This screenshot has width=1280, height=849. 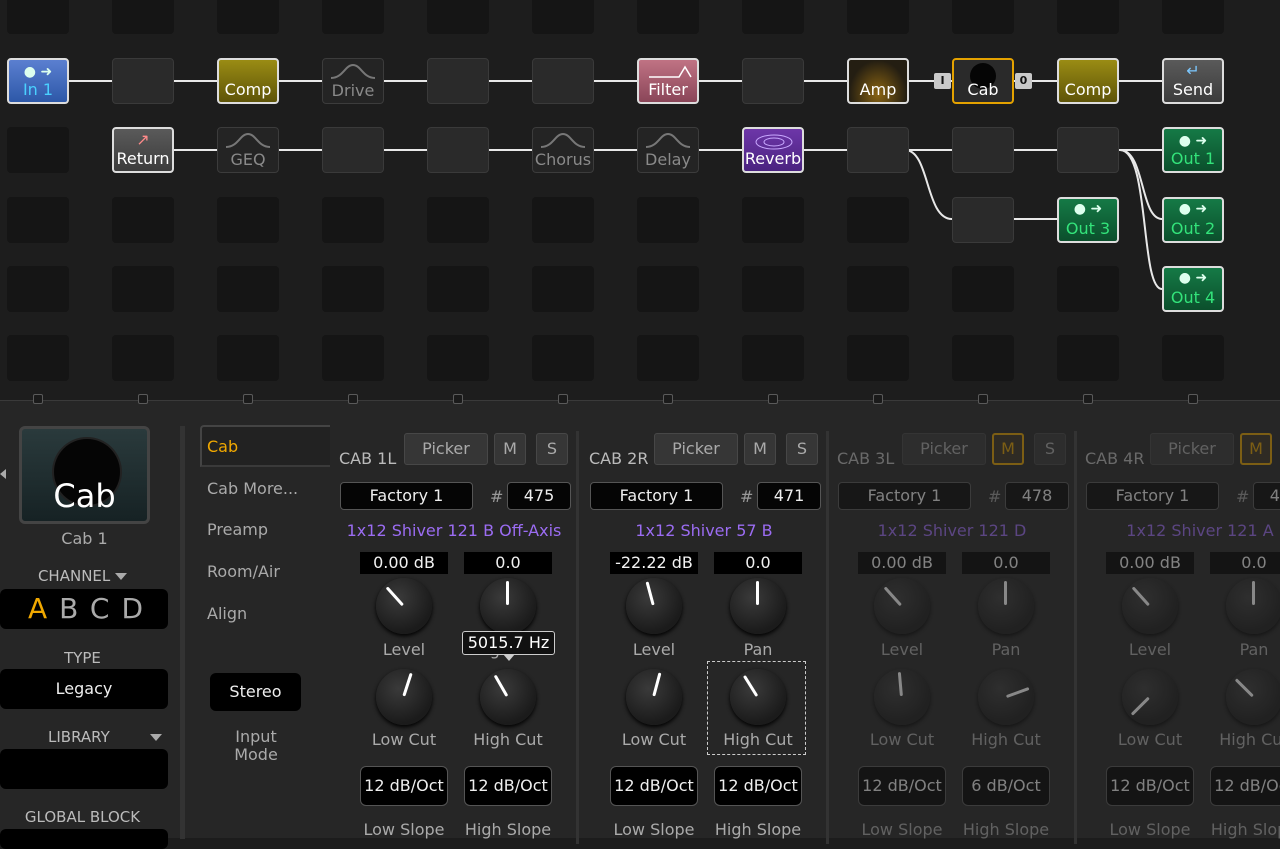 What do you see at coordinates (1266, 496) in the screenshot?
I see `cab-number-field: 479` at bounding box center [1266, 496].